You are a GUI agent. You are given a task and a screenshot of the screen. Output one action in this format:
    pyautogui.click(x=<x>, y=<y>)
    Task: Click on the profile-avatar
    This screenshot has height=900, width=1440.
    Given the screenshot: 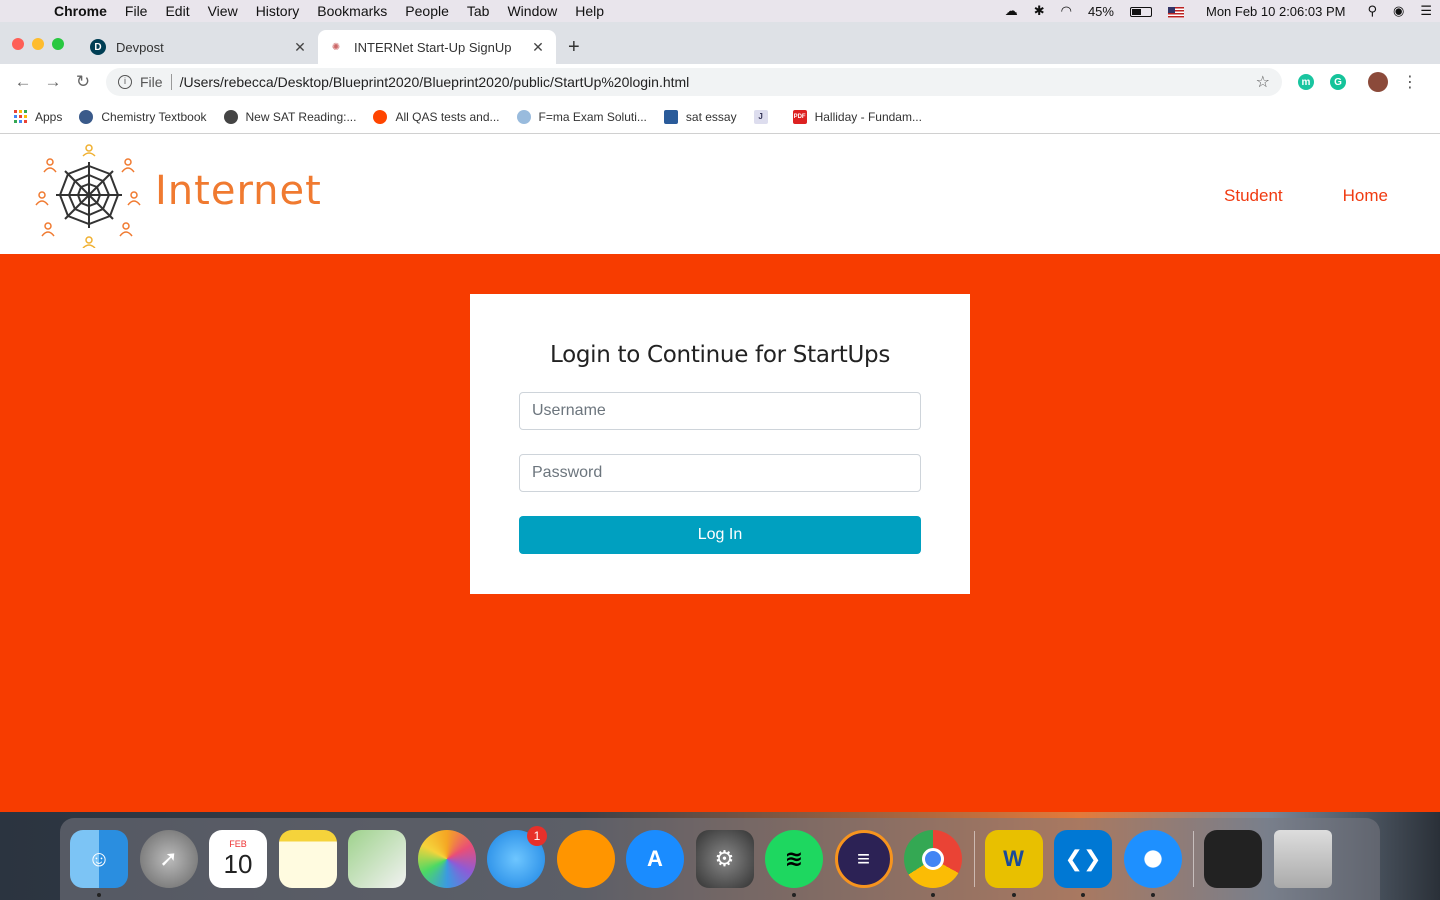 What is the action you would take?
    pyautogui.click(x=1378, y=82)
    